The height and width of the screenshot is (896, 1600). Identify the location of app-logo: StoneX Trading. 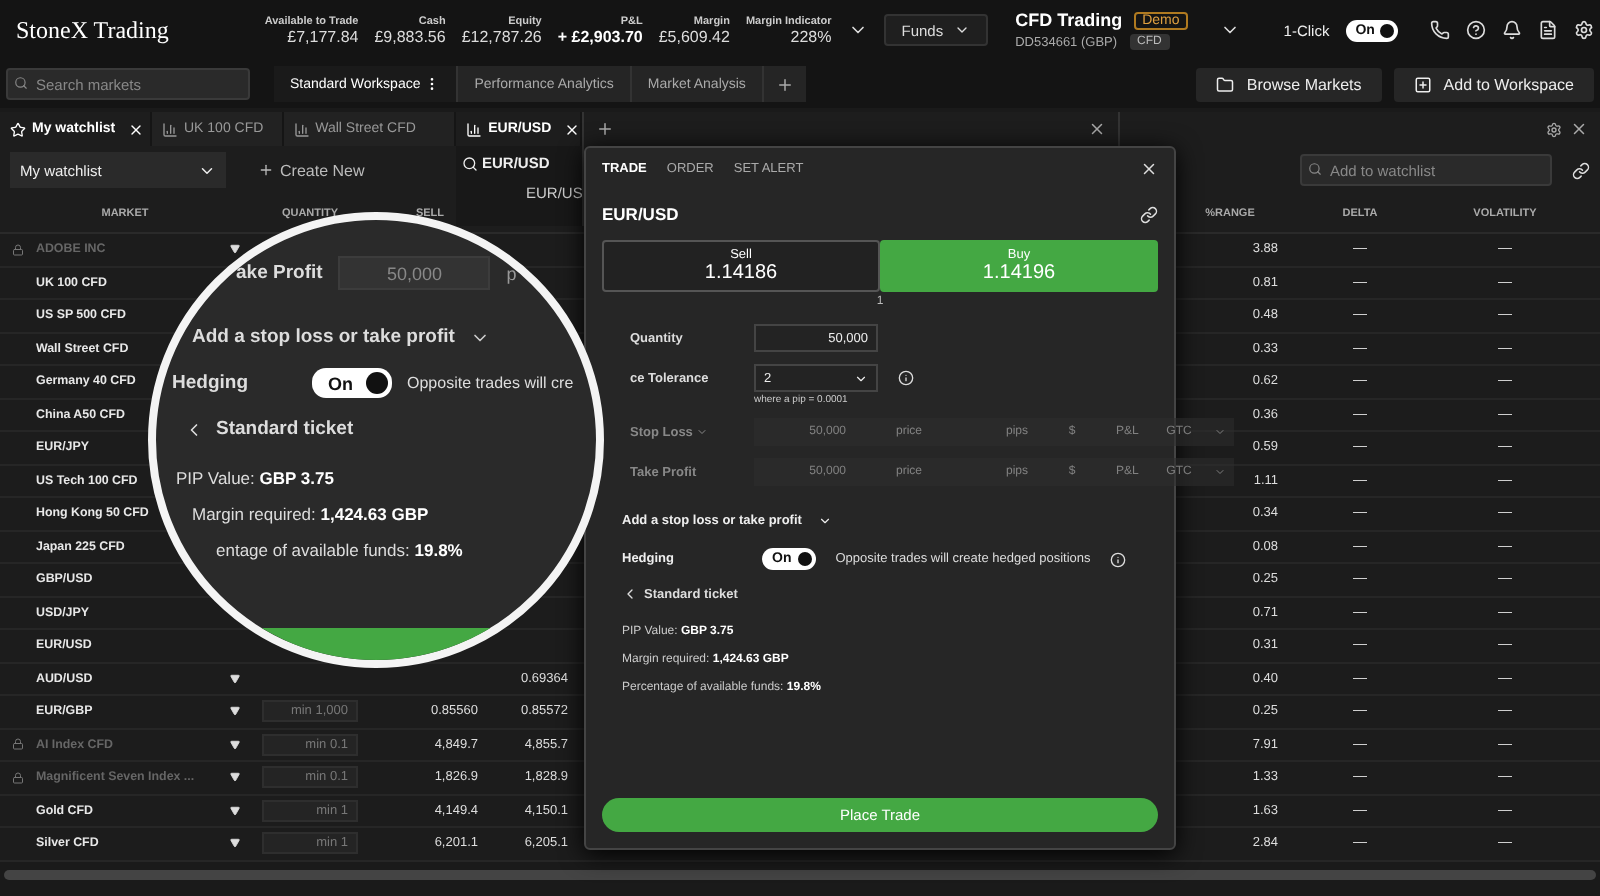
(92, 30).